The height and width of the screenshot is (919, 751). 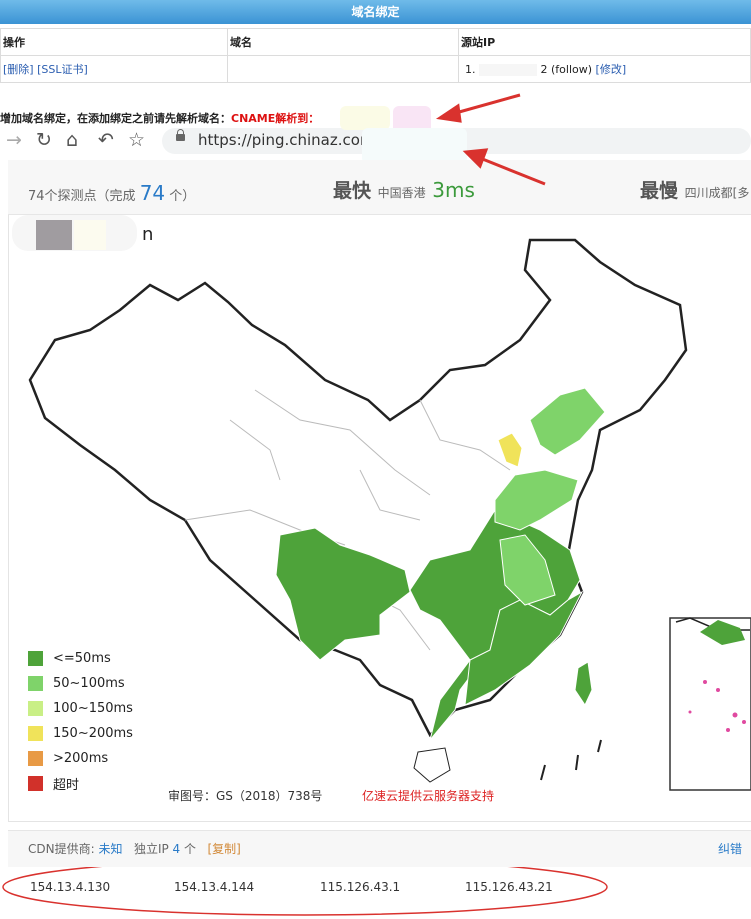 I want to click on region-taiwan, so click(x=583, y=684).